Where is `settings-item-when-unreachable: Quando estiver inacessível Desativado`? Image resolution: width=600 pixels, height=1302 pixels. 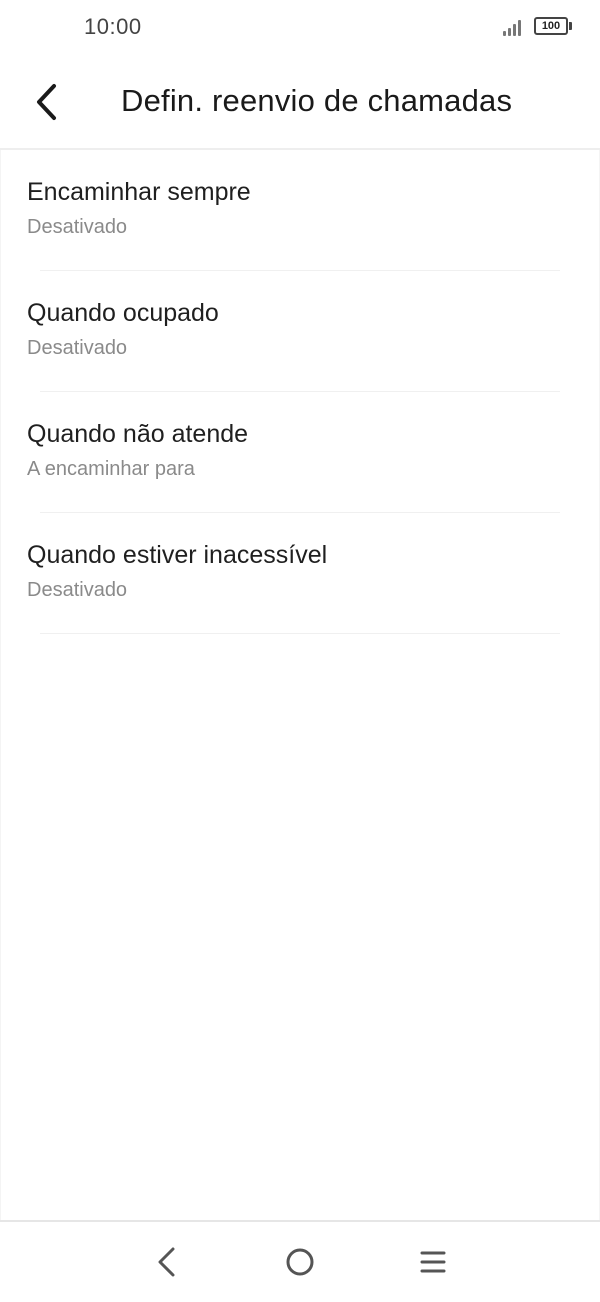
settings-item-when-unreachable: Quando estiver inacessível Desativado is located at coordinates (300, 573).